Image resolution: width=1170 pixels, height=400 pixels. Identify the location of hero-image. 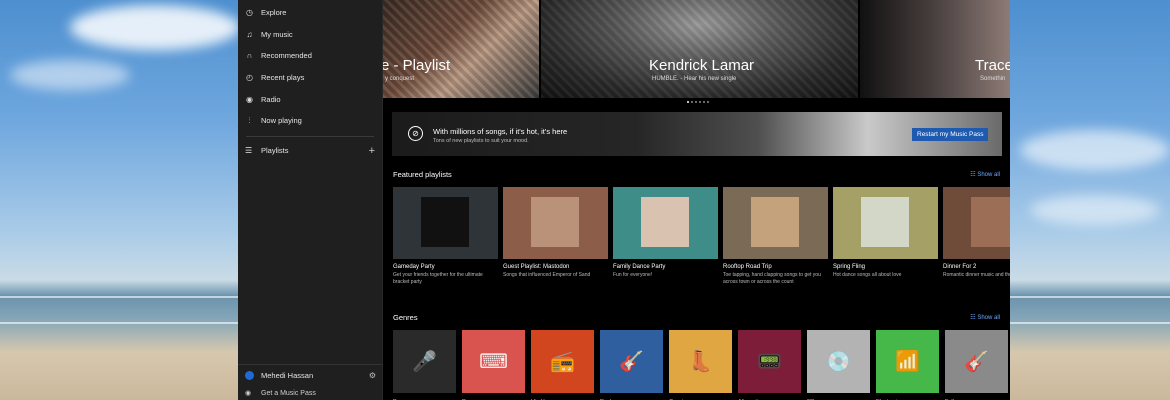
(699, 49).